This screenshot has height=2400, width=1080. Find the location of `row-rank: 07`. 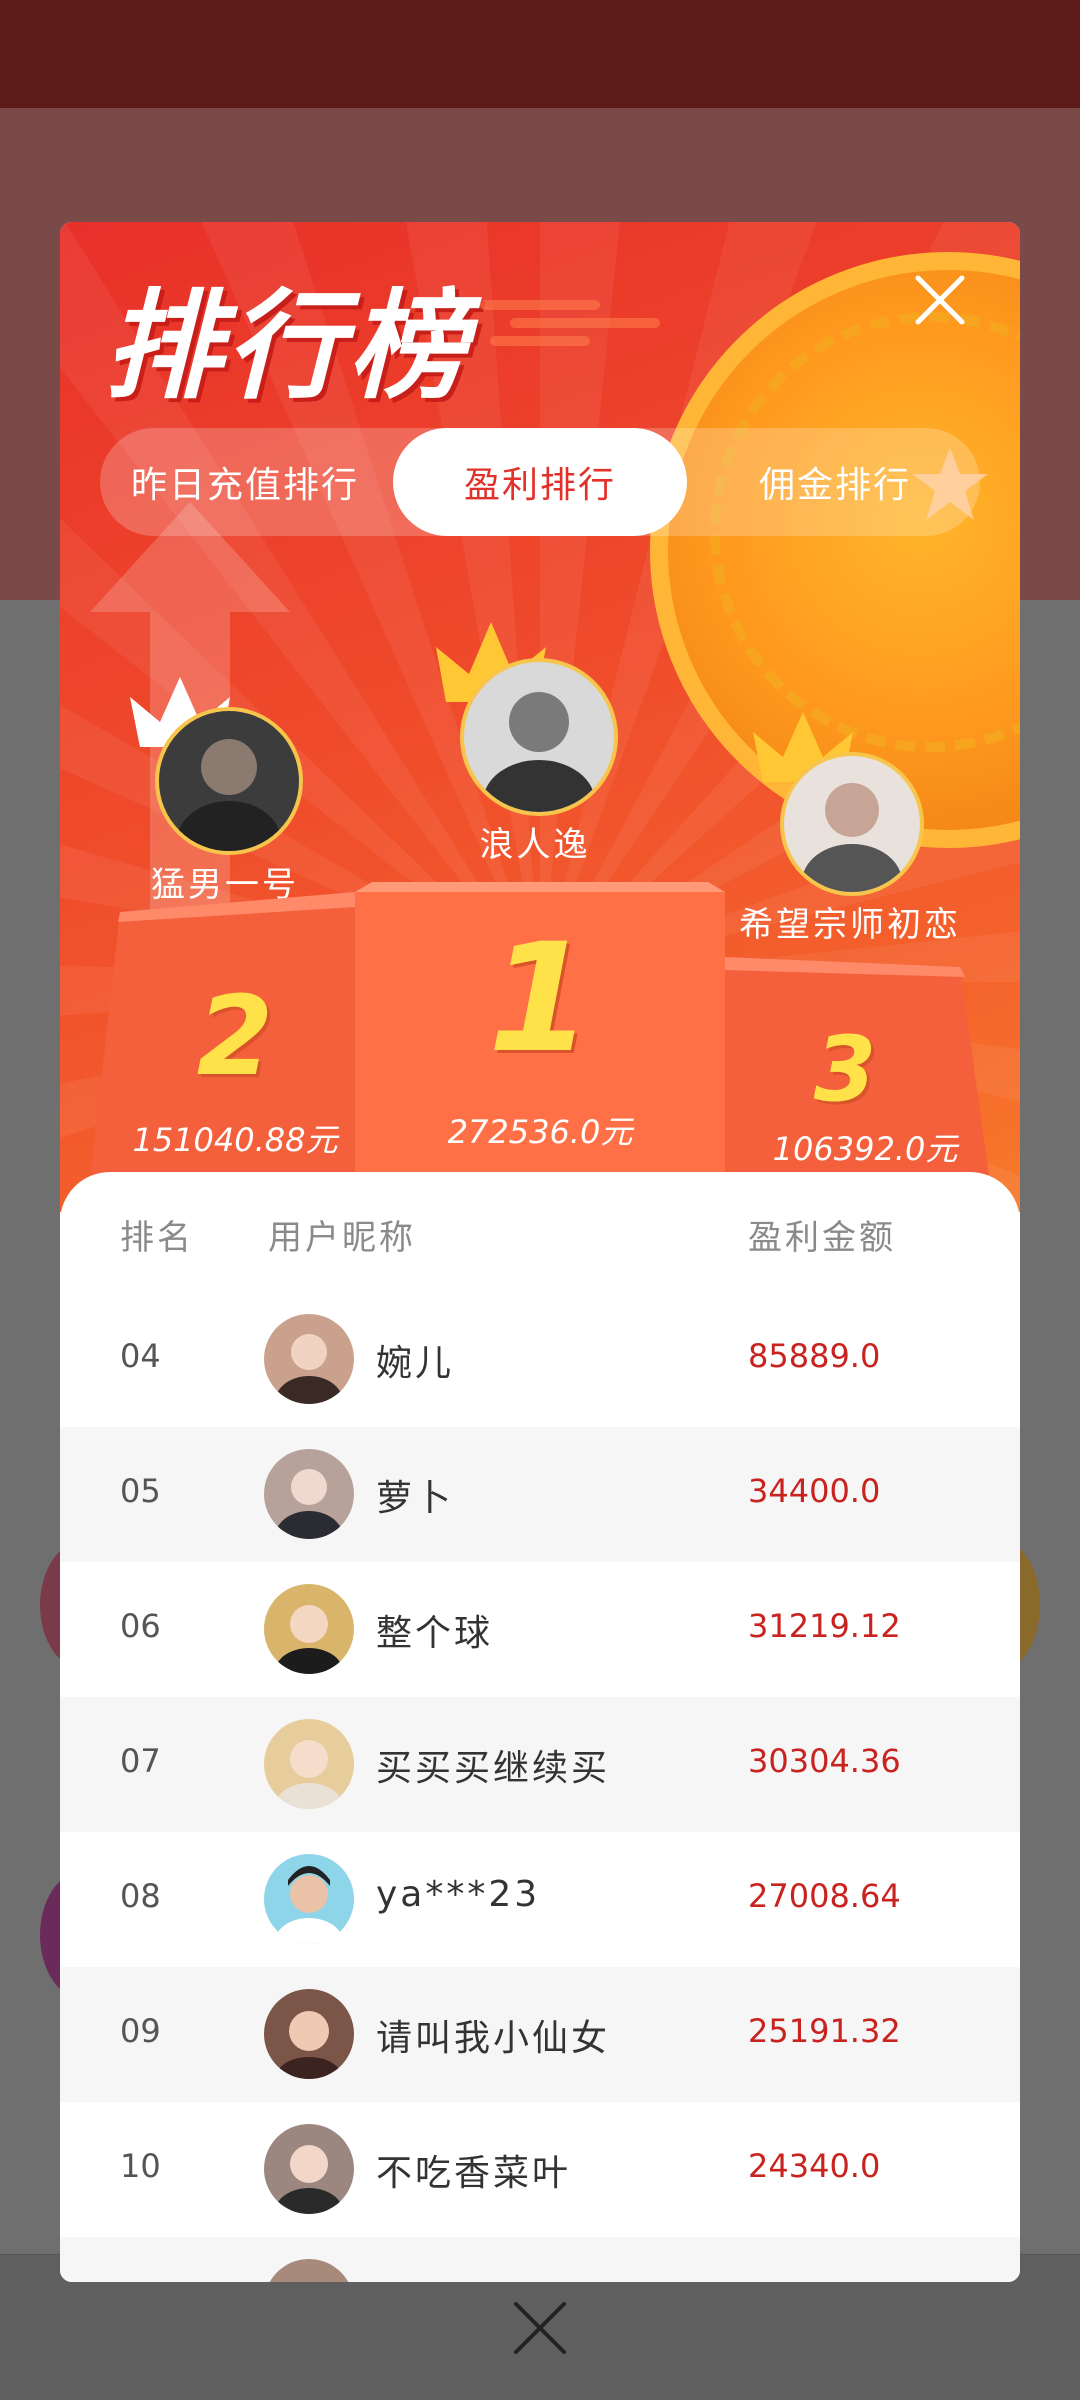

row-rank: 07 is located at coordinates (140, 1761).